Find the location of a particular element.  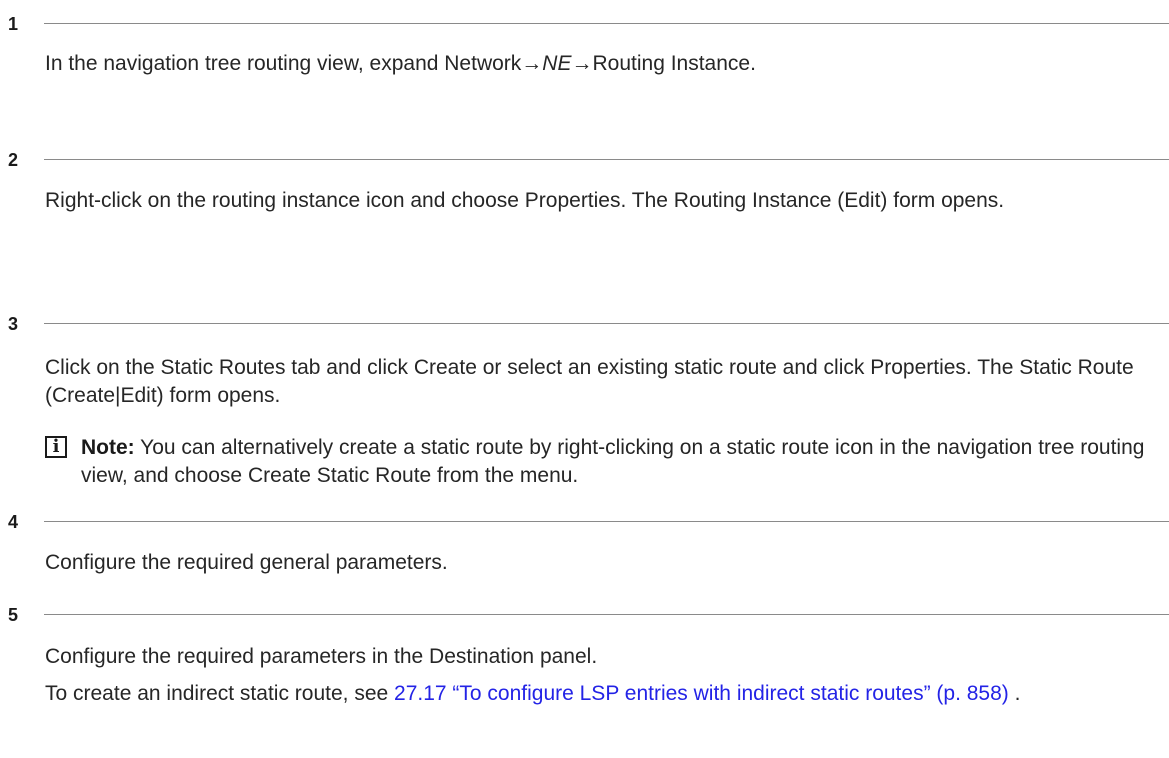

step-number: 2 is located at coordinates (13, 160).